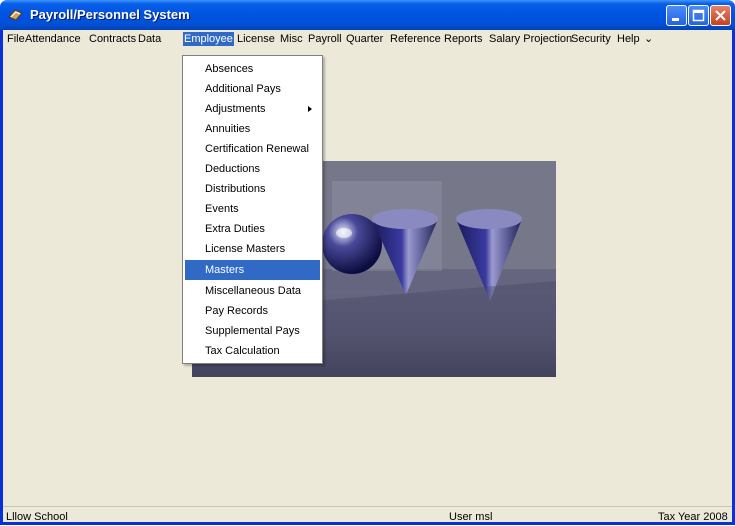  What do you see at coordinates (591, 39) in the screenshot?
I see `menu-security: Security` at bounding box center [591, 39].